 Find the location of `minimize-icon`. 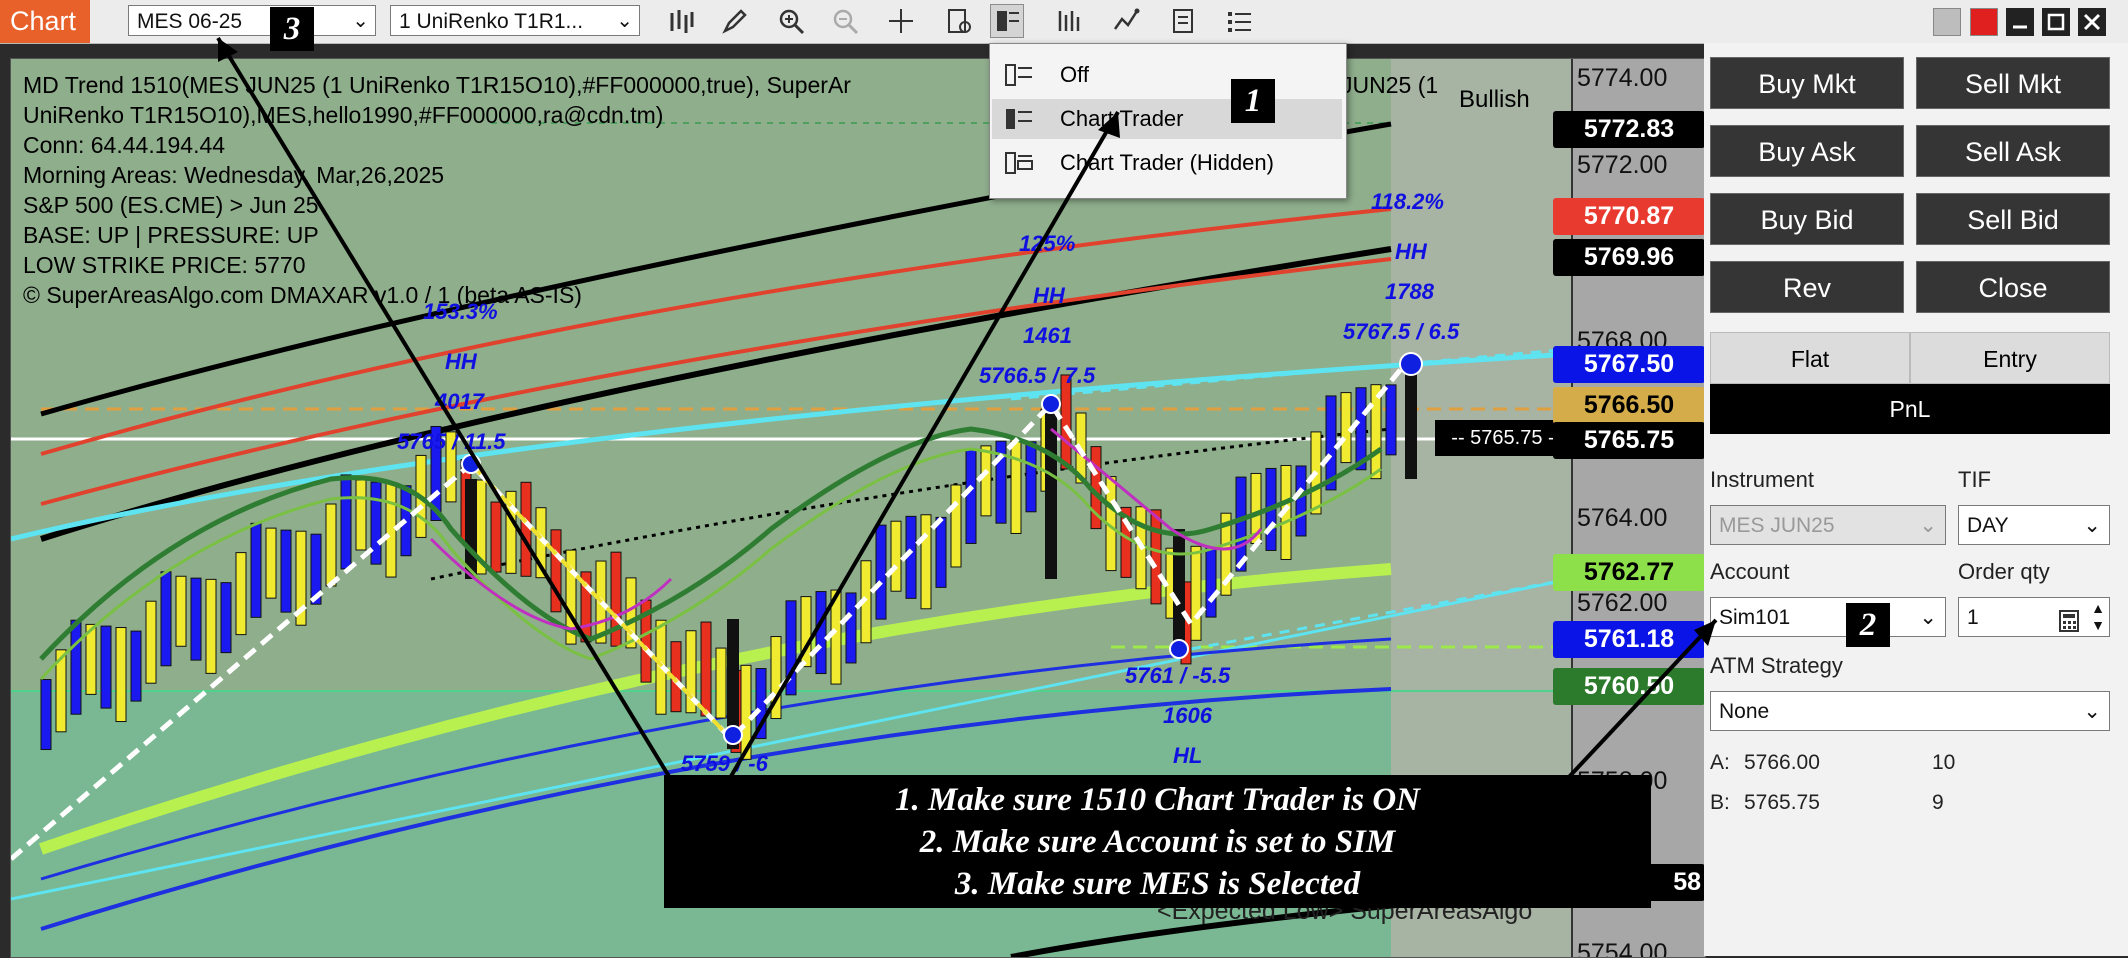

minimize-icon is located at coordinates (2020, 22).